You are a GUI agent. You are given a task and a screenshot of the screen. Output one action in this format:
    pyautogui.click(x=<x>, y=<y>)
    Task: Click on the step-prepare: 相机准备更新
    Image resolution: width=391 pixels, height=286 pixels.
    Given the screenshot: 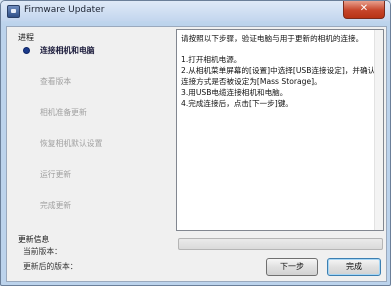 What is the action you would take?
    pyautogui.click(x=63, y=112)
    